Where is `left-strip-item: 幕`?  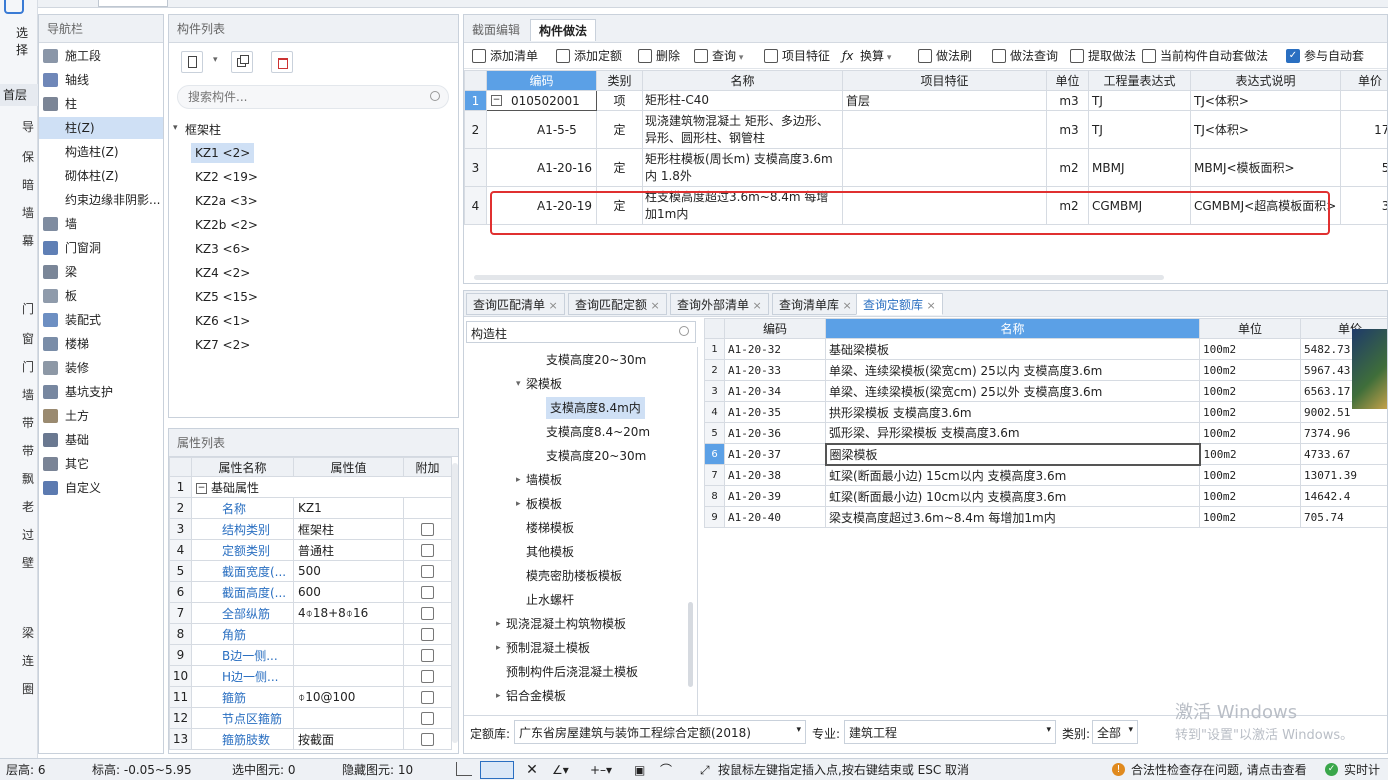
left-strip-item: 幕 is located at coordinates (28, 240).